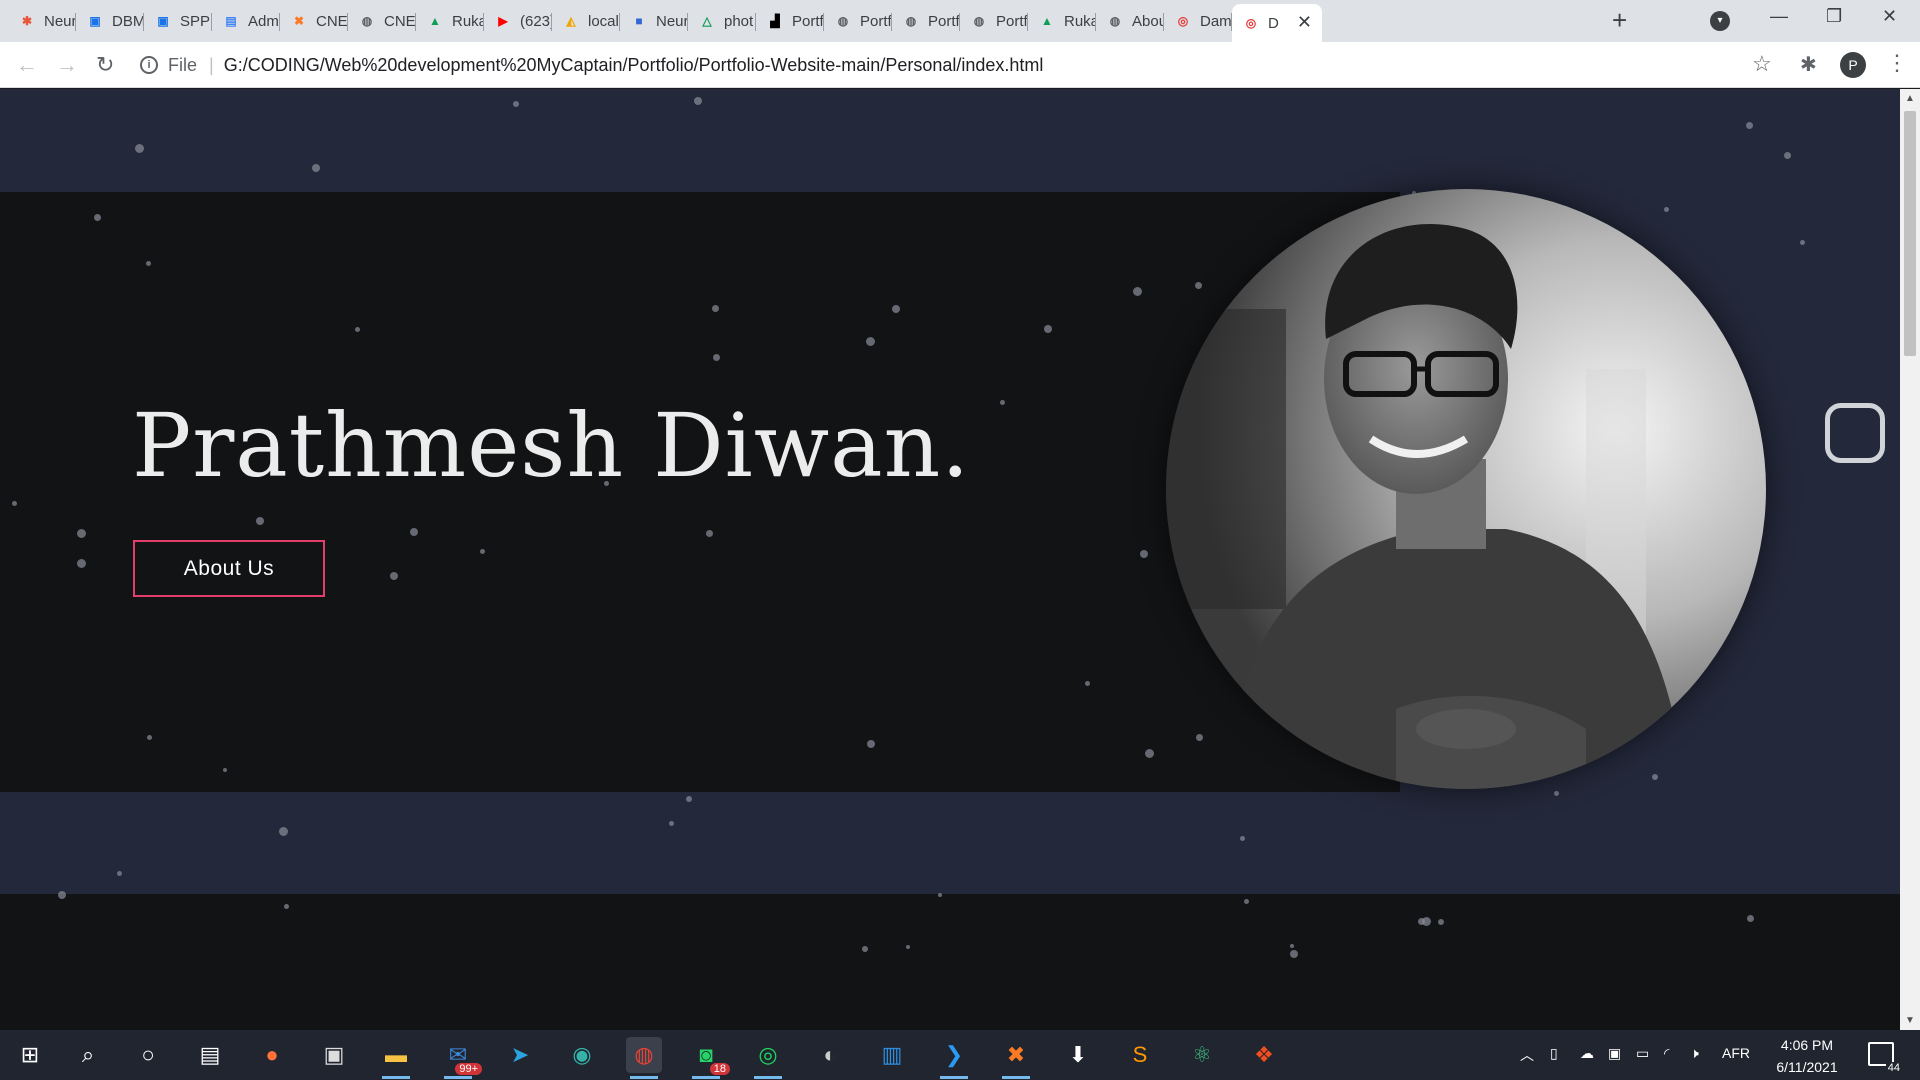  Describe the element at coordinates (183, 64) in the screenshot. I see `scheme-label: File` at that location.